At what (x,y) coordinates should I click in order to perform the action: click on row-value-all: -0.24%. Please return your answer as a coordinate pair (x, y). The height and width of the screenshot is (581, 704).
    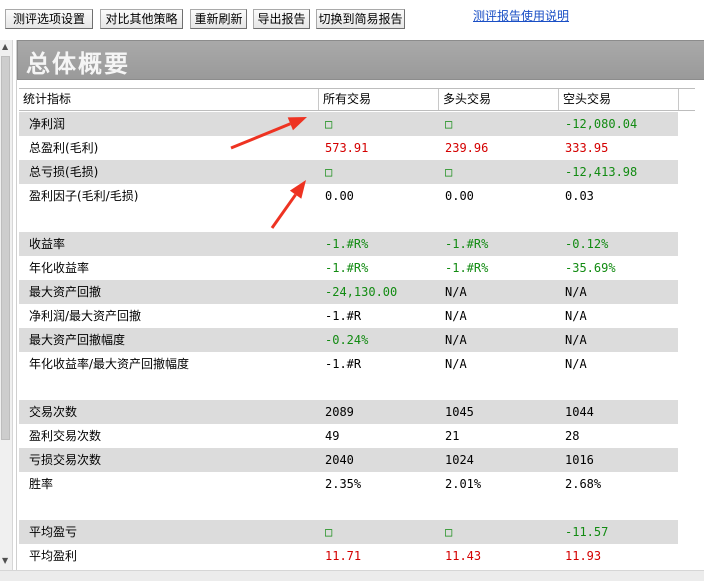
    Looking at the image, I should click on (347, 340).